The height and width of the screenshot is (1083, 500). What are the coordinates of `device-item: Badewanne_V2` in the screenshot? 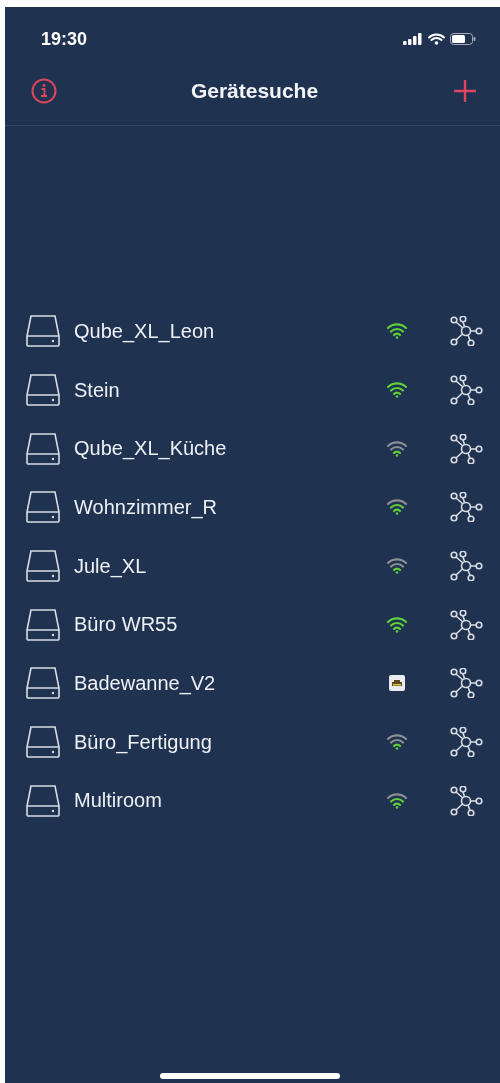 It's located at (252, 683).